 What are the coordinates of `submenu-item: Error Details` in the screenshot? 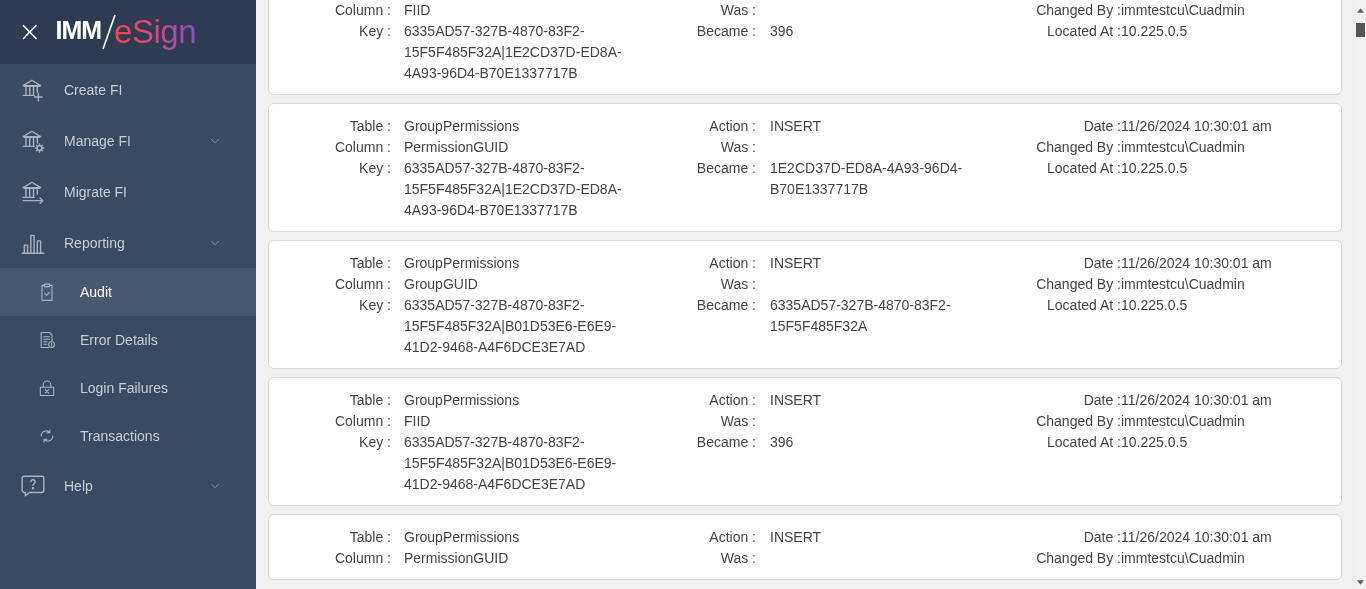 It's located at (128, 340).